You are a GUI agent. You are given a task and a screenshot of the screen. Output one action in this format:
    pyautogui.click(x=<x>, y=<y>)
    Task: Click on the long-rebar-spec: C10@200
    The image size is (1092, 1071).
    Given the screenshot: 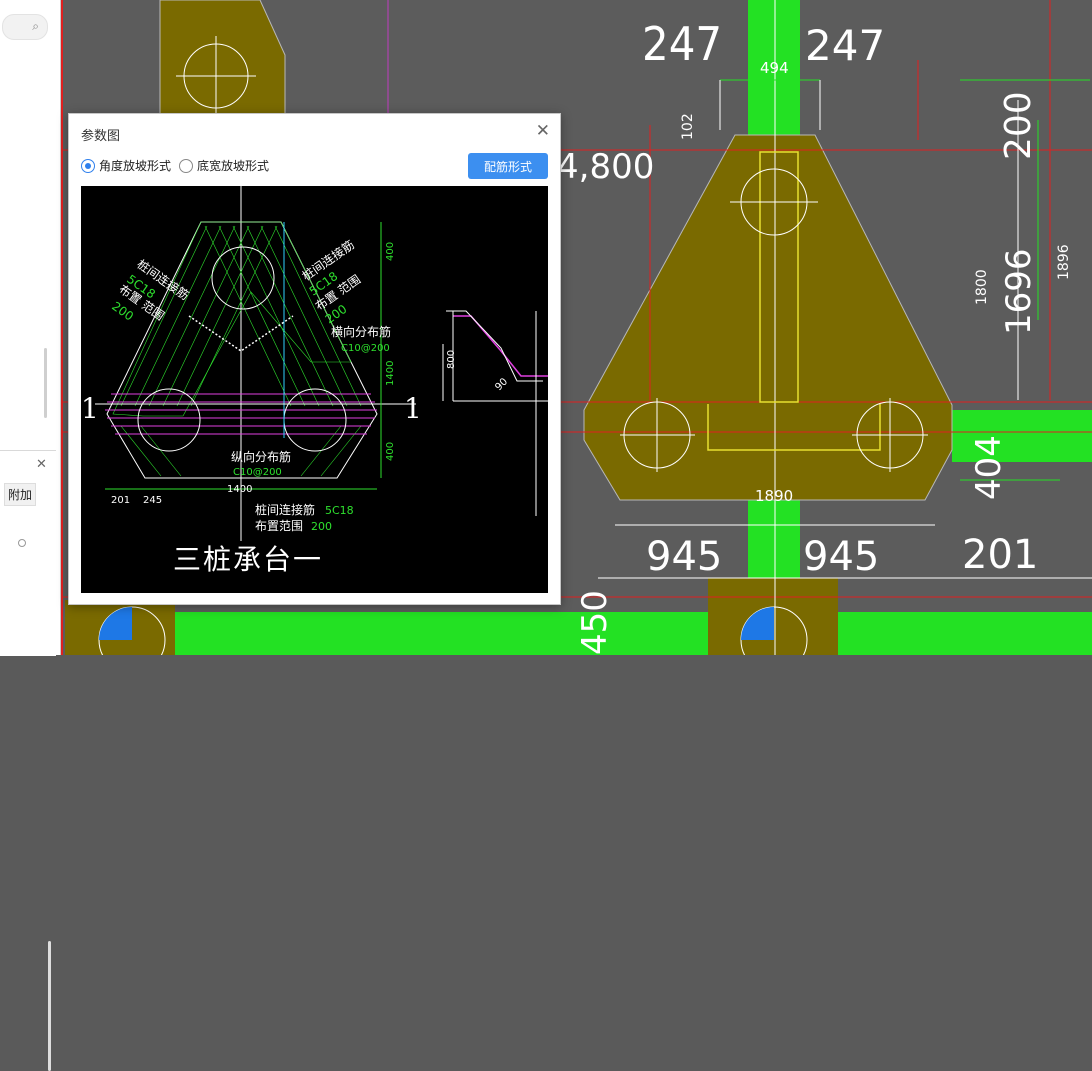 What is the action you would take?
    pyautogui.click(x=257, y=472)
    